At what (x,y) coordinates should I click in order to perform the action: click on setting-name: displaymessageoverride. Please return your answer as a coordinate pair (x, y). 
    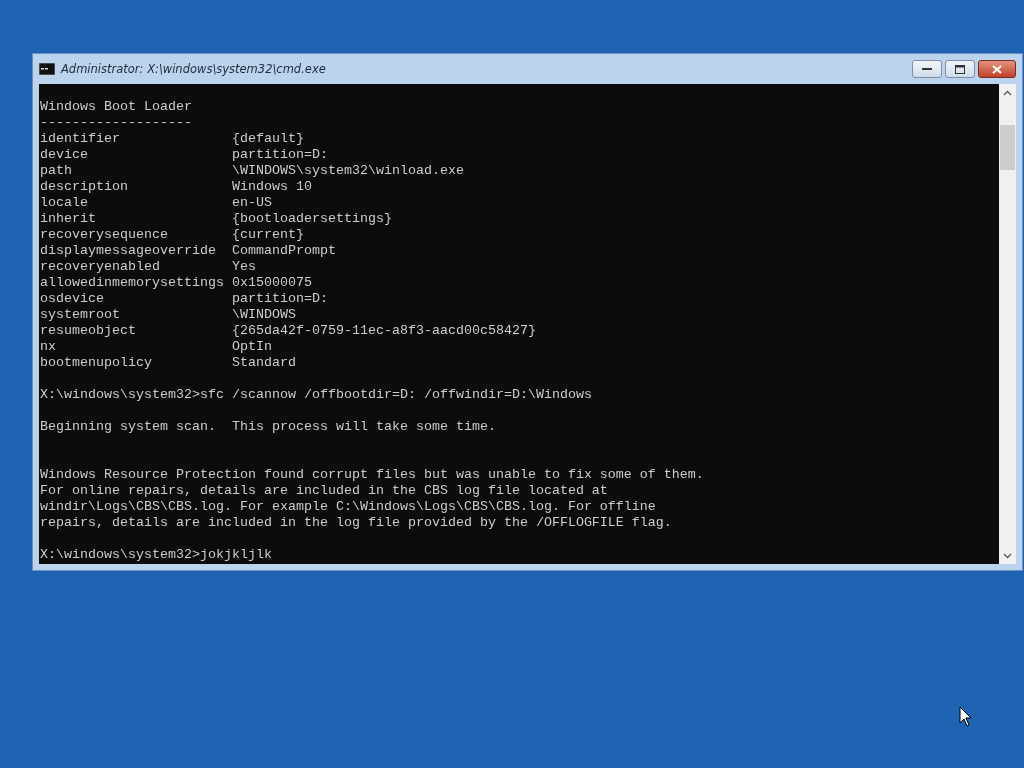
    Looking at the image, I should click on (128, 251).